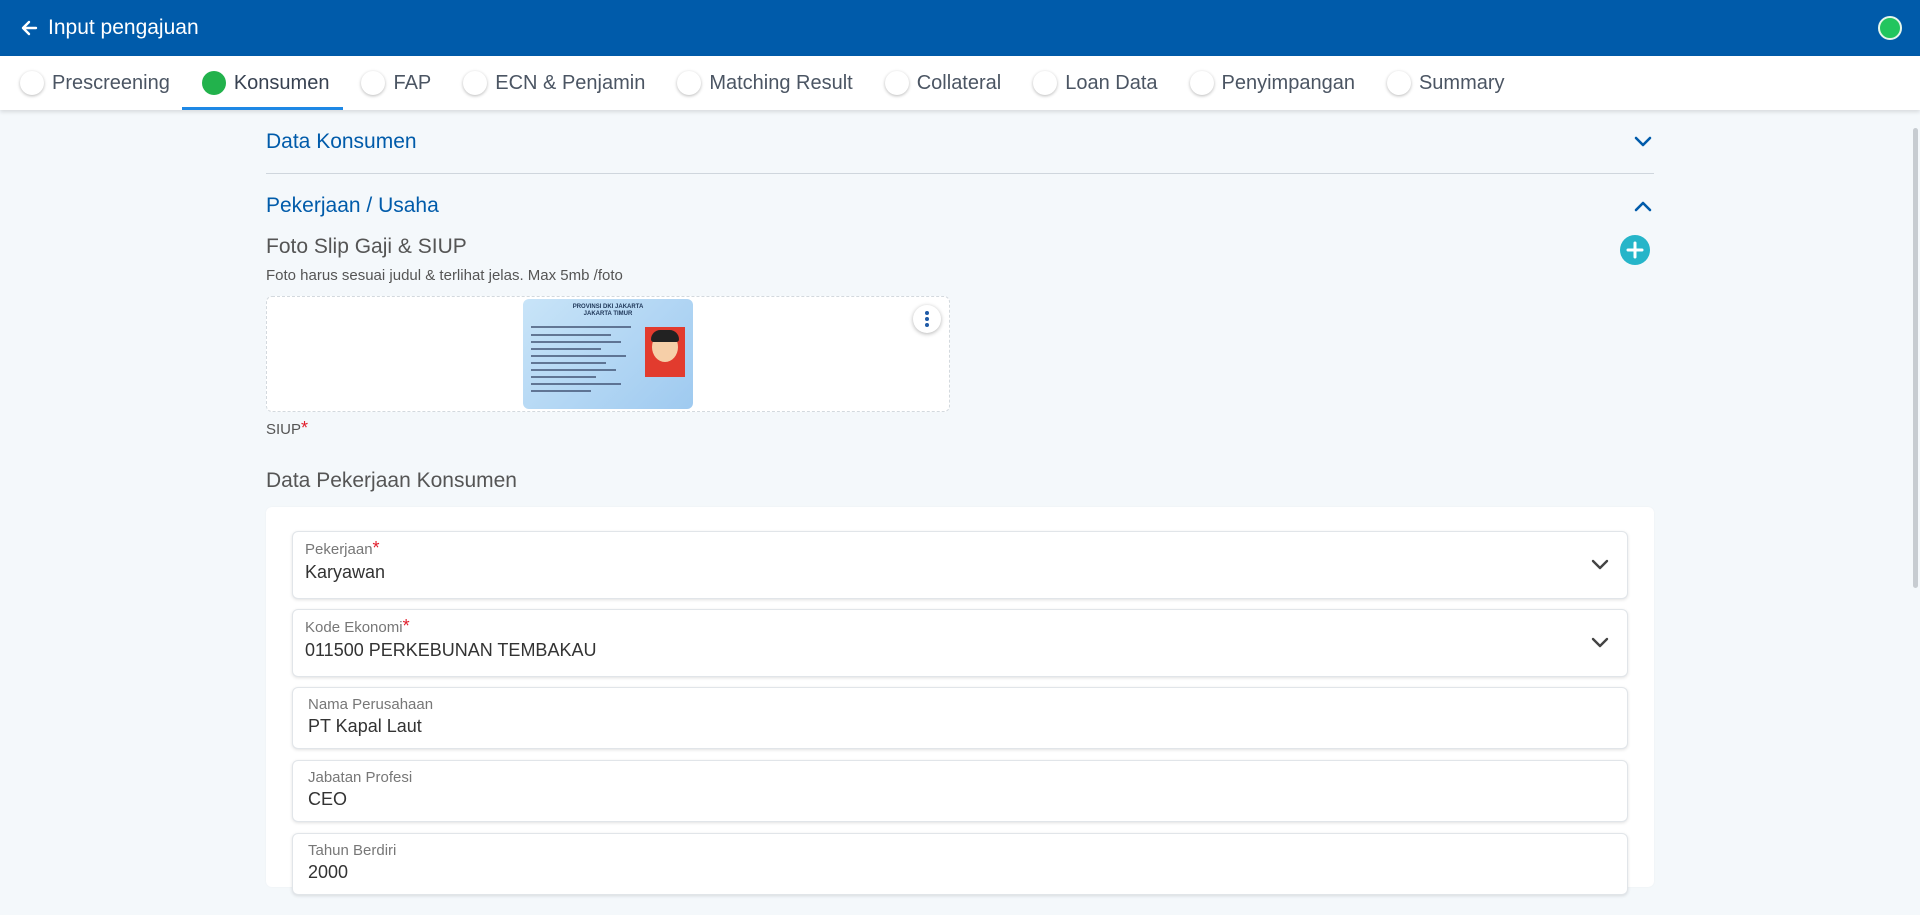  I want to click on tab-penyimpangan: Penyimpangan, so click(1278, 83).